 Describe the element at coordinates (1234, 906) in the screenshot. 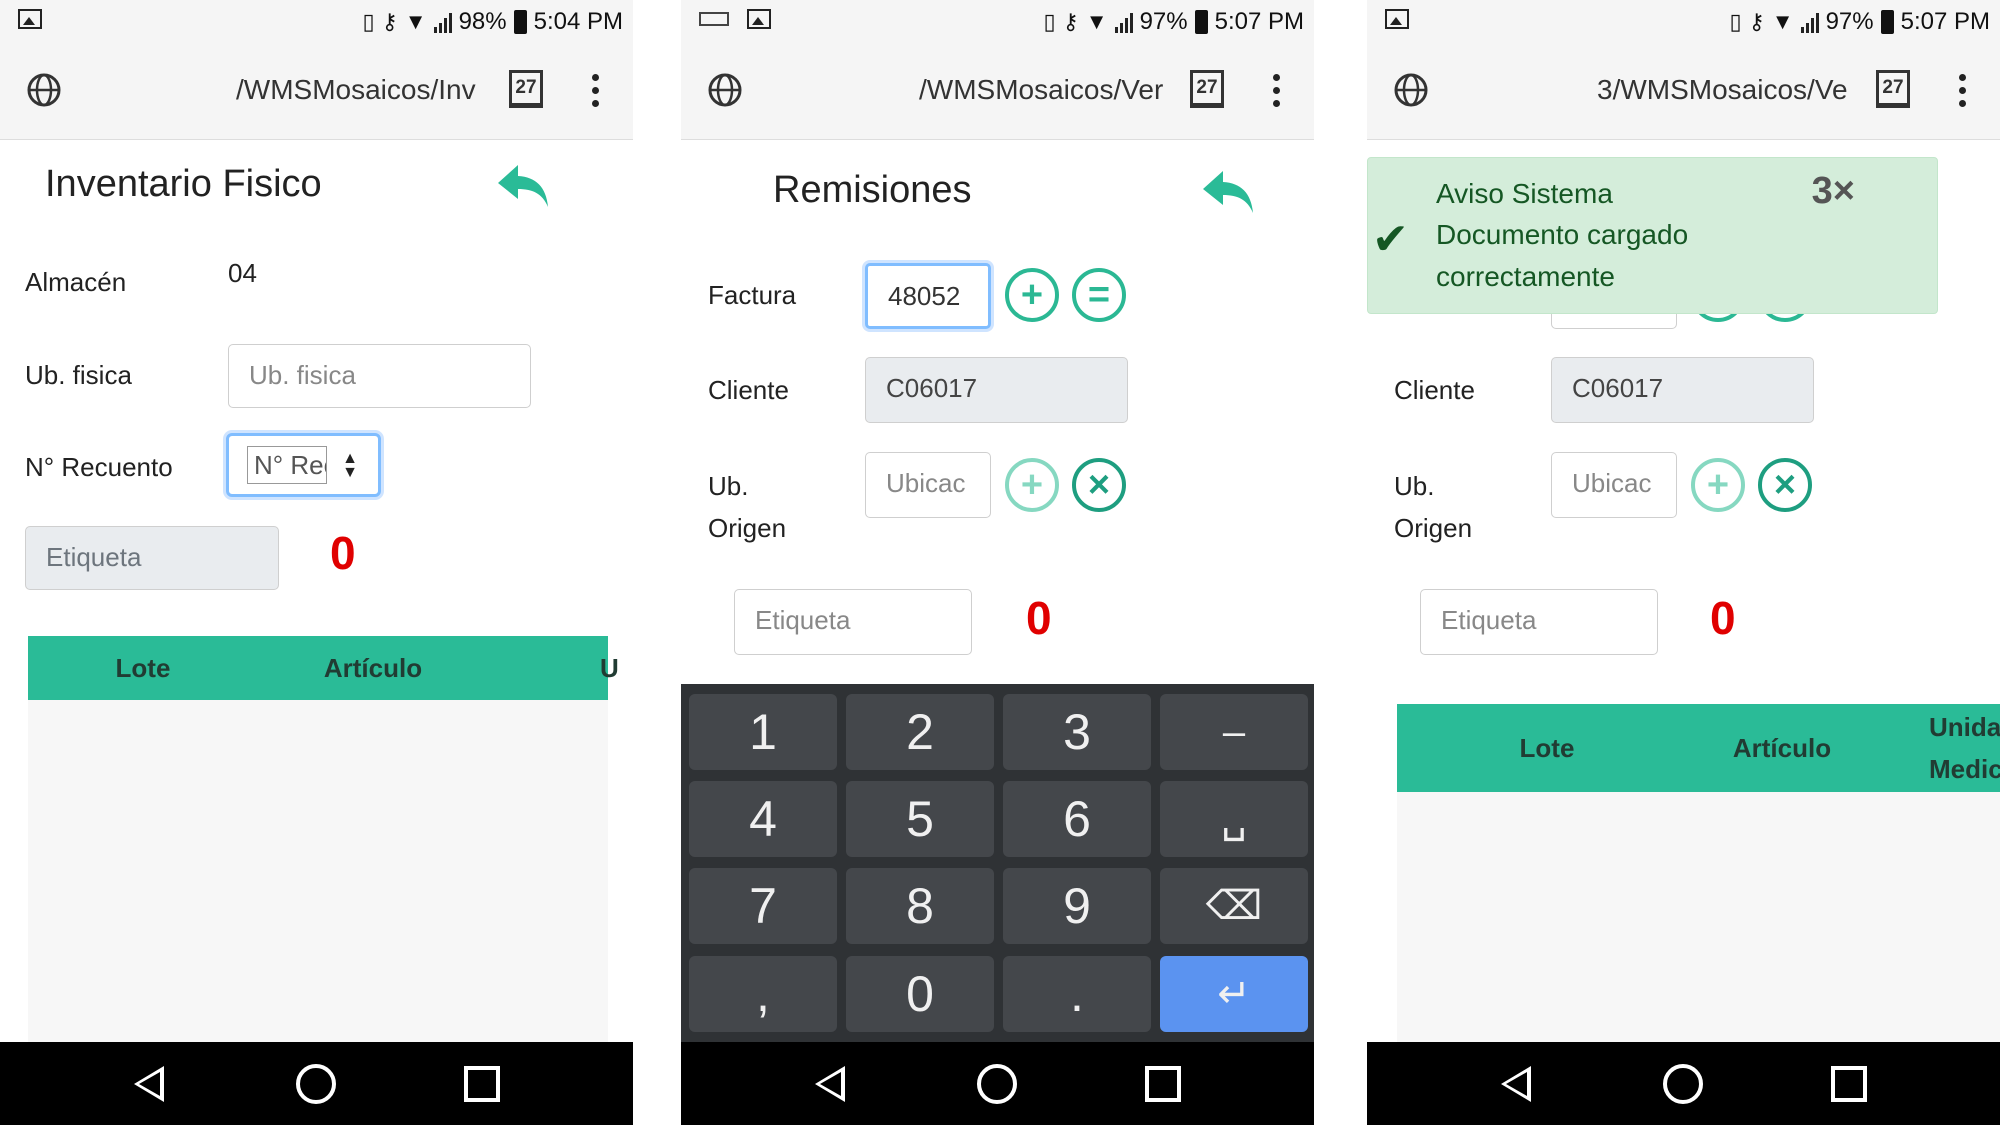

I see `key-backspace: ⌫` at that location.